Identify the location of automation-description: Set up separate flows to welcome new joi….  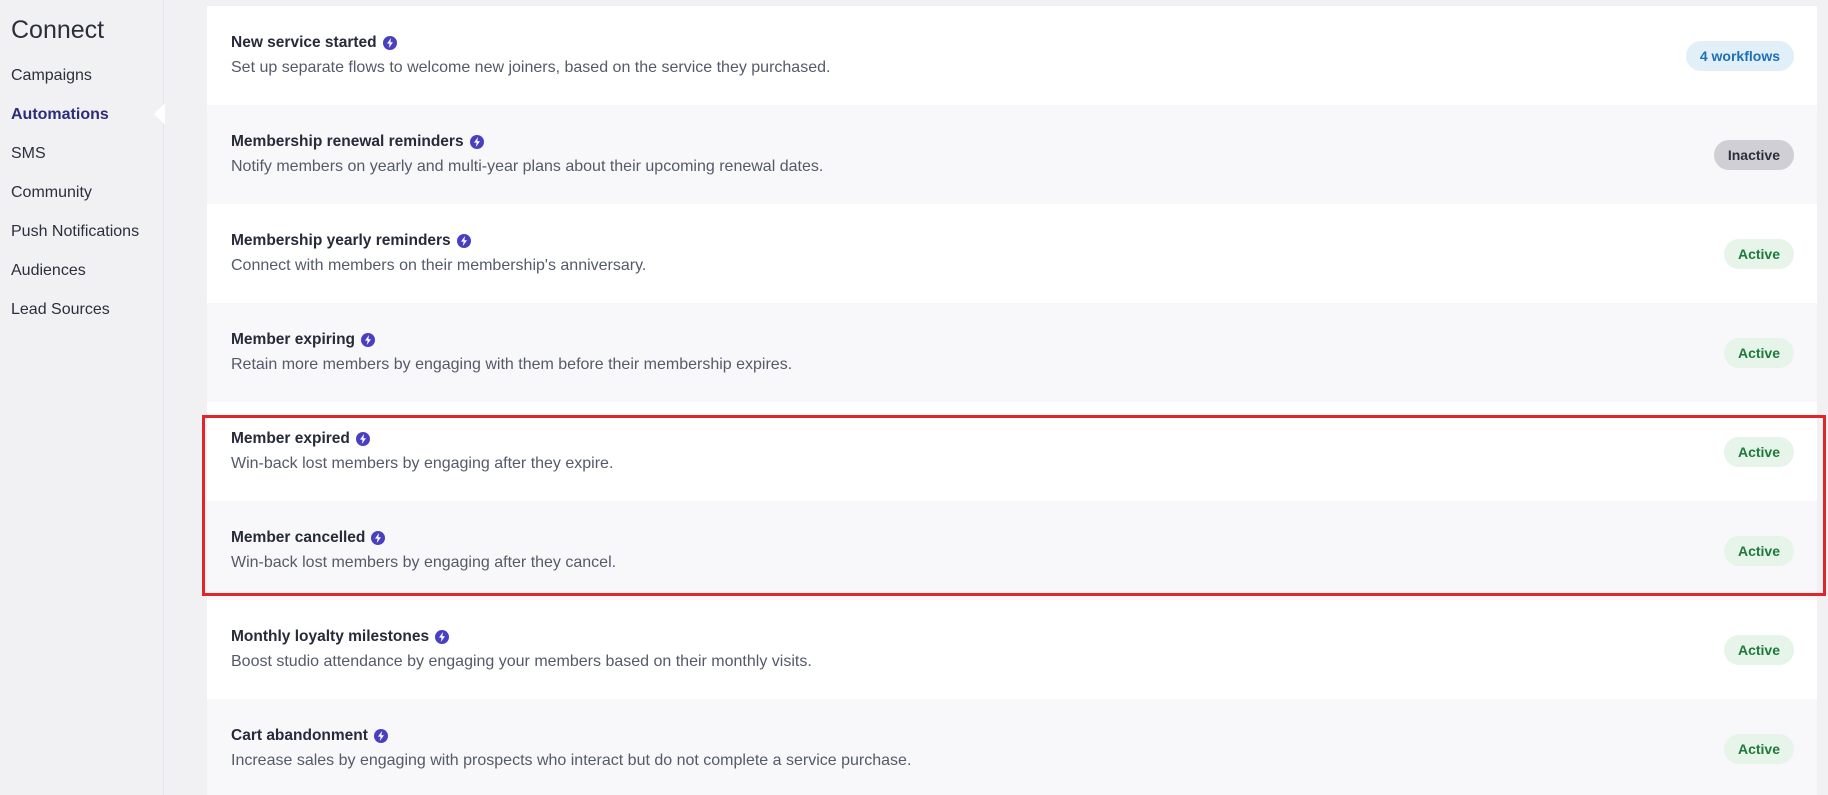
(531, 67).